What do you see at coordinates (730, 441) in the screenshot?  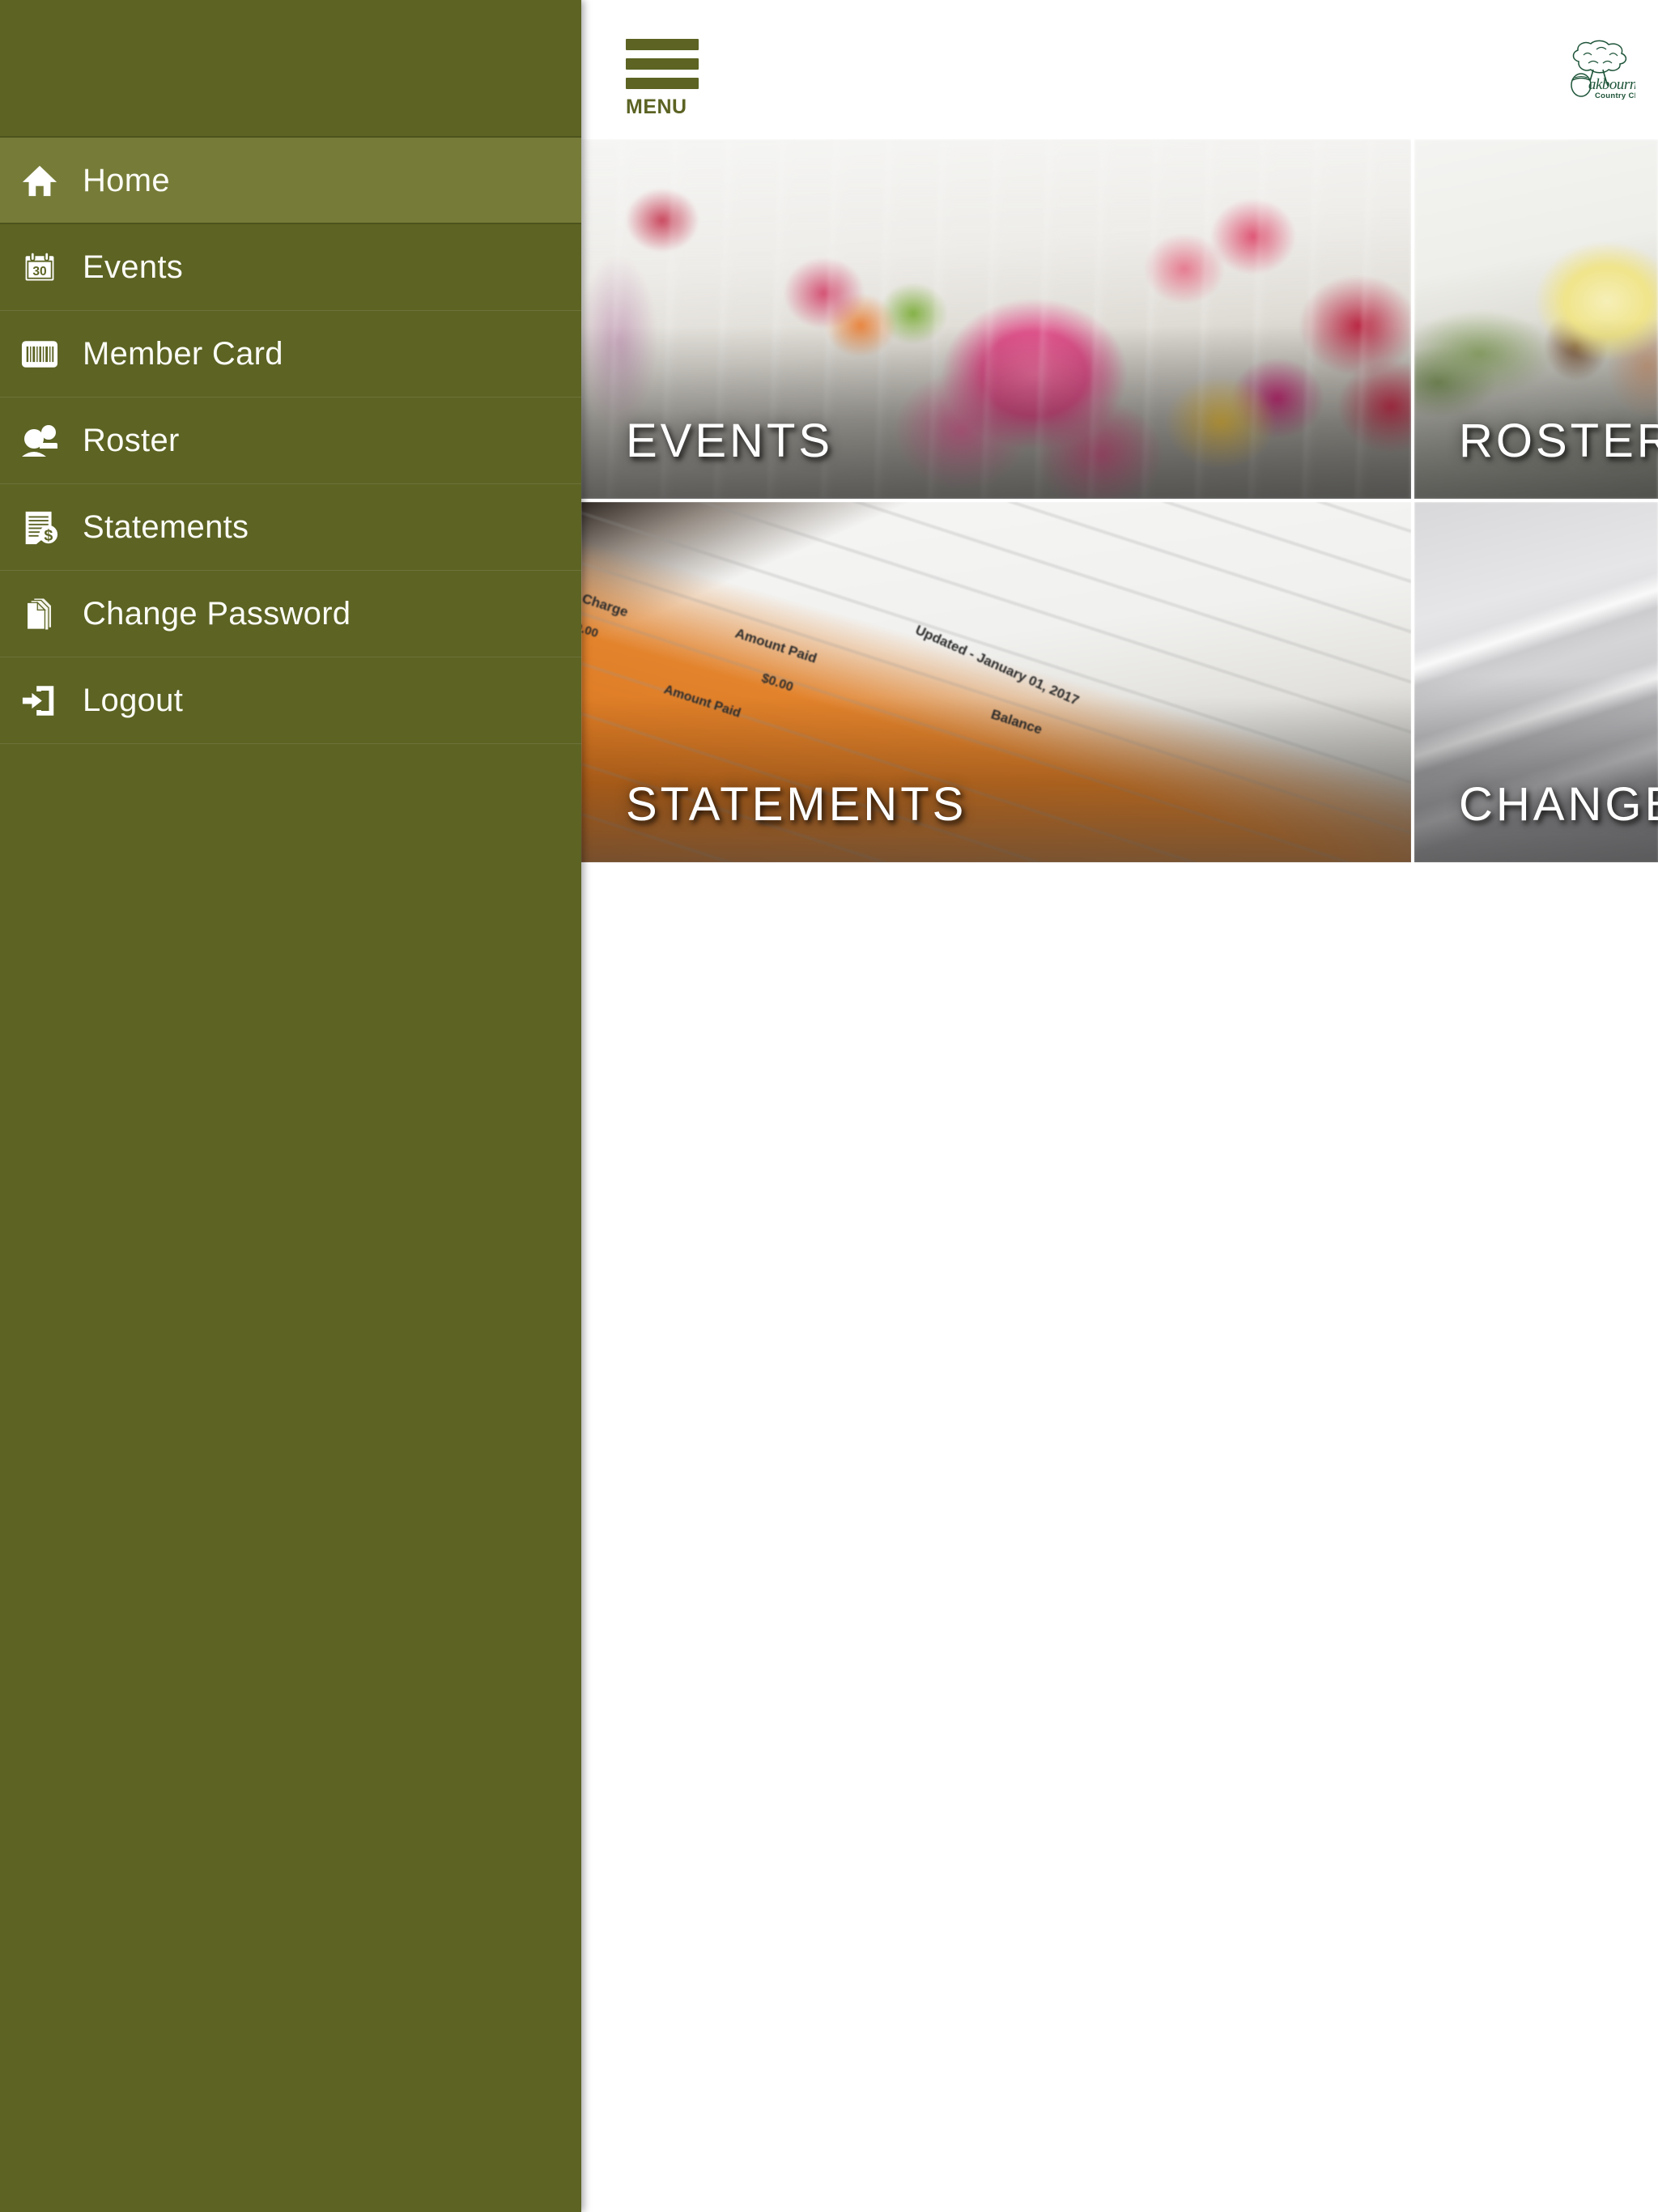 I see `tile-label-events: EVENTS` at bounding box center [730, 441].